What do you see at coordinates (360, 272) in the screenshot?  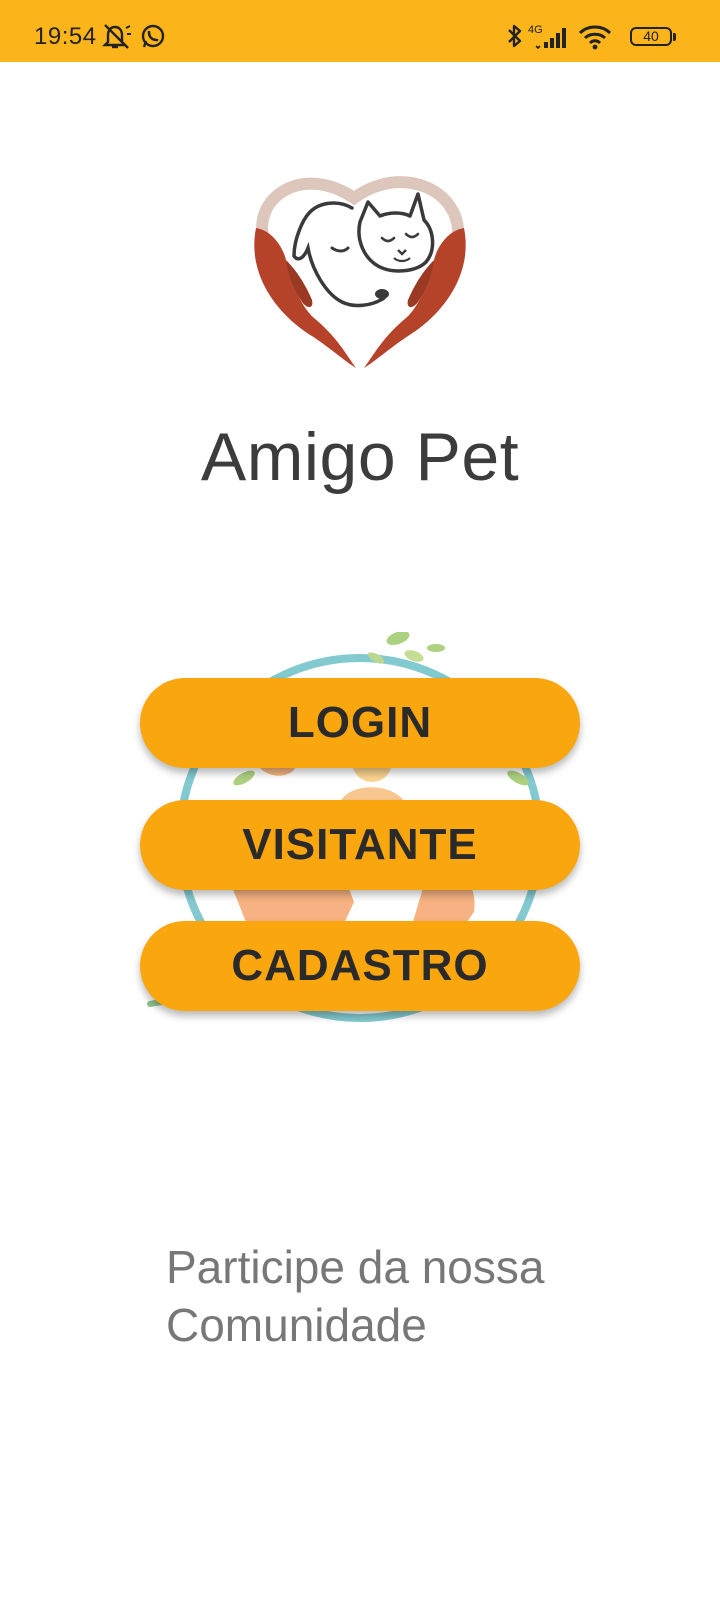 I see `app-logo` at bounding box center [360, 272].